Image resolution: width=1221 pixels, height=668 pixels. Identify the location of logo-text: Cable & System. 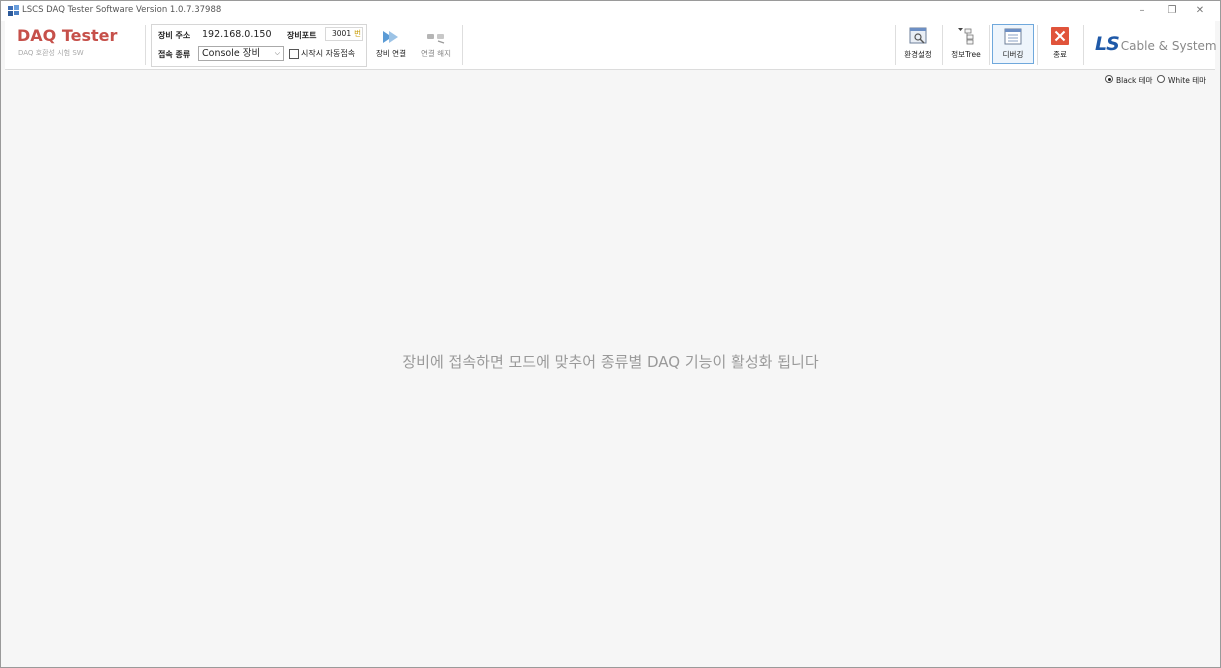
(1168, 46).